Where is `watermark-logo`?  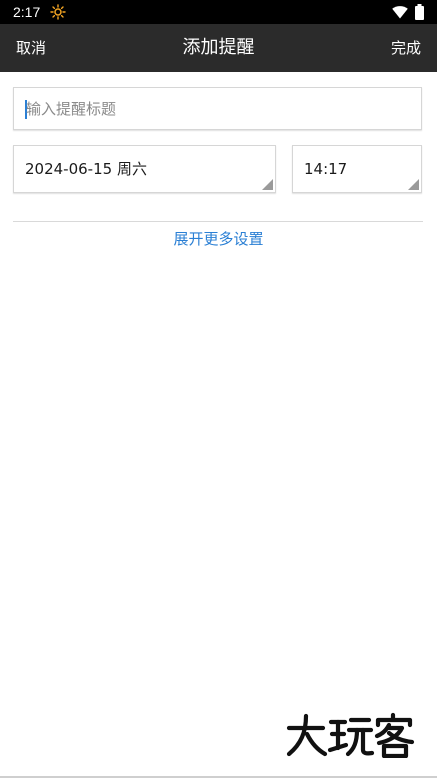
watermark-logo is located at coordinates (350, 735).